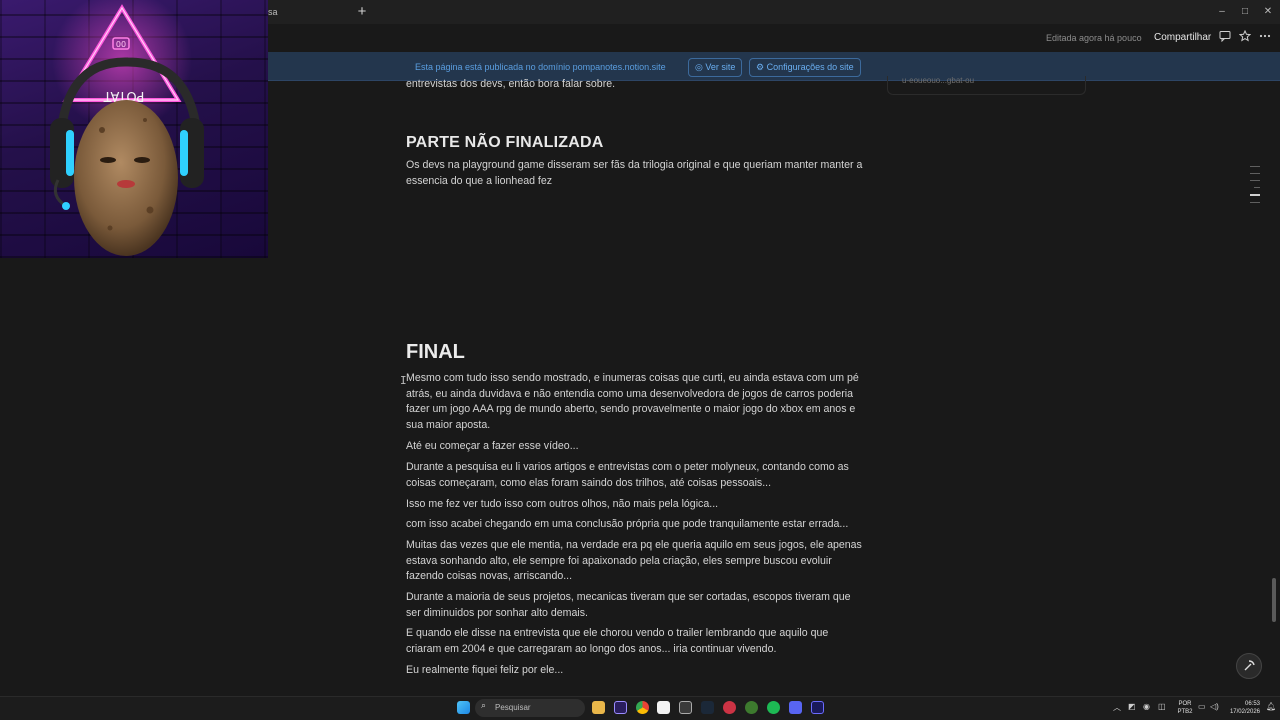 The image size is (1280, 720). What do you see at coordinates (810, 67) in the screenshot?
I see `site-settings-label: Configurações do site` at bounding box center [810, 67].